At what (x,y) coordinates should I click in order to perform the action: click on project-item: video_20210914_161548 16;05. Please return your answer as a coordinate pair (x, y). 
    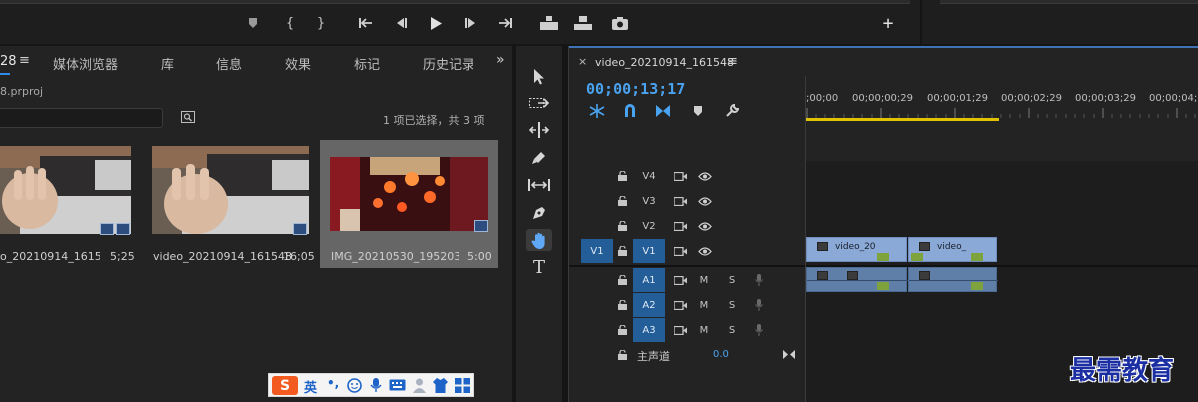
    Looking at the image, I should click on (233, 204).